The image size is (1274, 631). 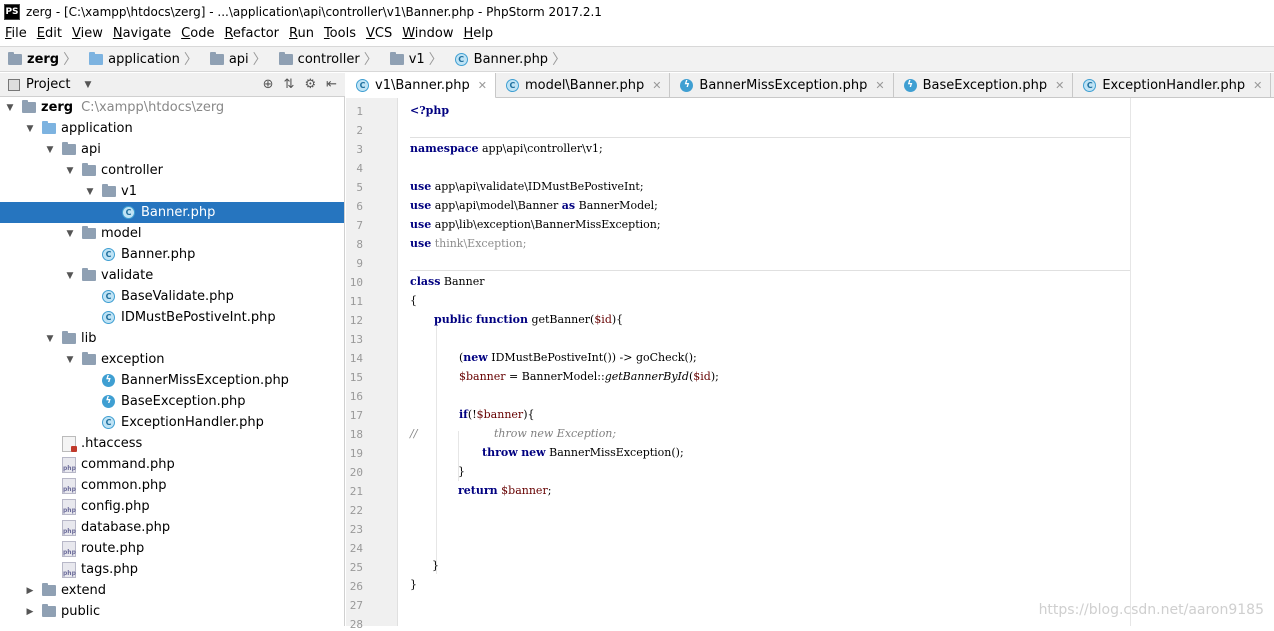 I want to click on tree-item: ▼ api, so click(x=172, y=149).